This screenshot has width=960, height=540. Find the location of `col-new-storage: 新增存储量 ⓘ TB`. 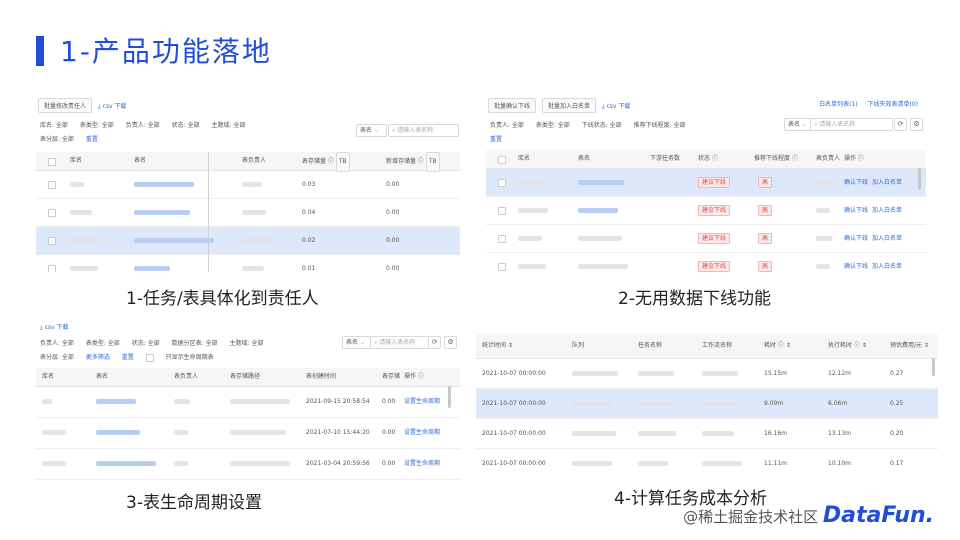

col-new-storage: 新增存储量 ⓘ TB is located at coordinates (415, 162).